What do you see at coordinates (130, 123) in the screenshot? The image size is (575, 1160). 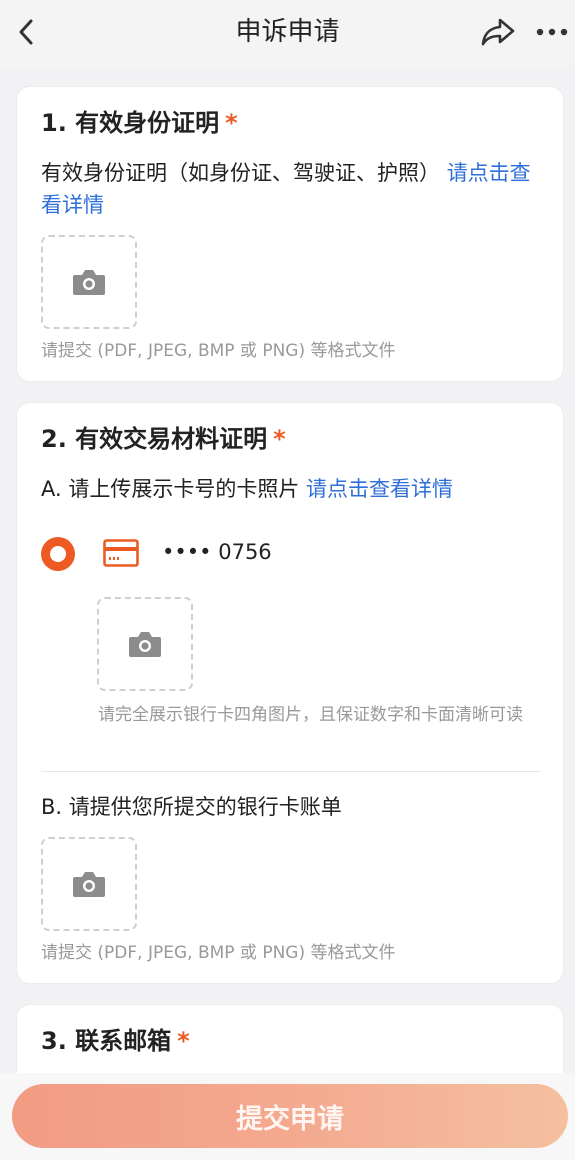 I see `section1-title-text: 1. 有效身份证明` at bounding box center [130, 123].